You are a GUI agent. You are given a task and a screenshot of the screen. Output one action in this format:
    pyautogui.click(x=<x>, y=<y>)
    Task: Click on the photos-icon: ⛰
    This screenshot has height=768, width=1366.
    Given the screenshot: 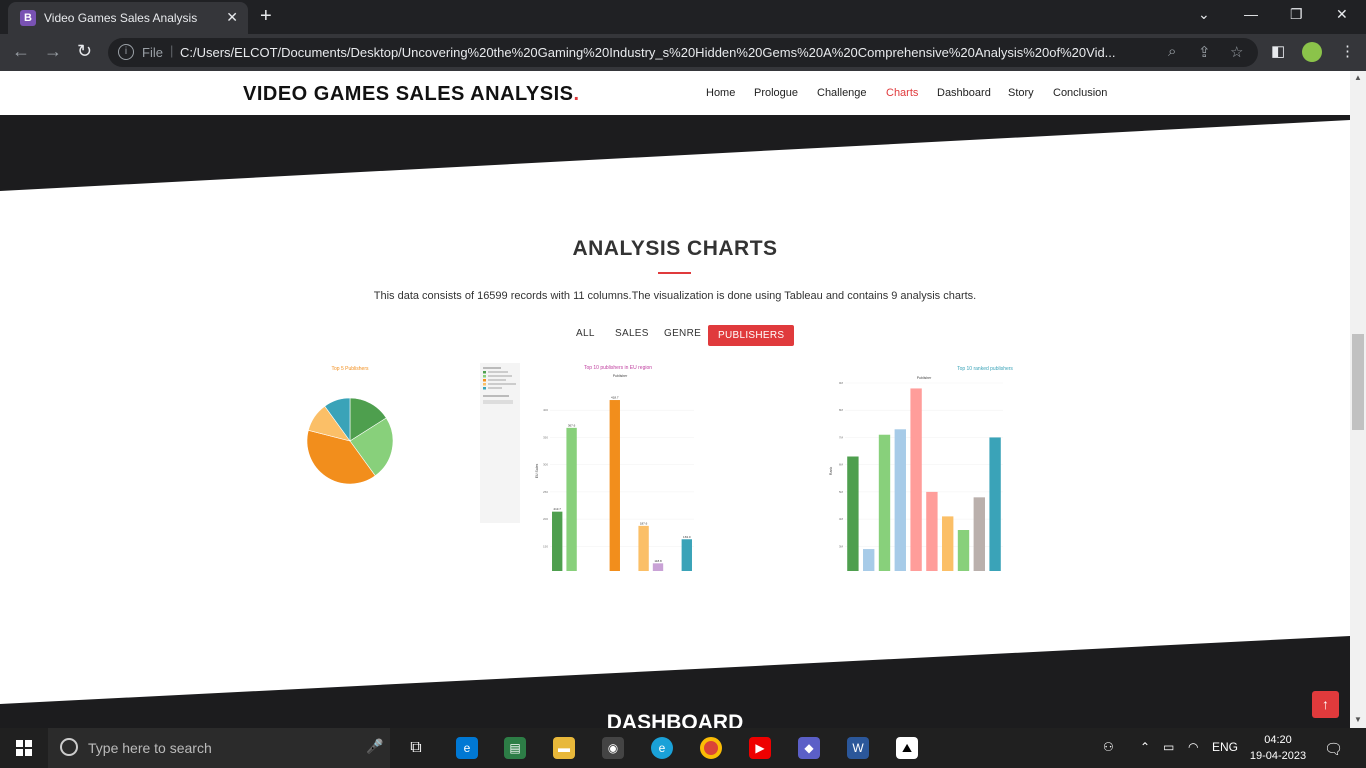 What is the action you would take?
    pyautogui.click(x=907, y=748)
    